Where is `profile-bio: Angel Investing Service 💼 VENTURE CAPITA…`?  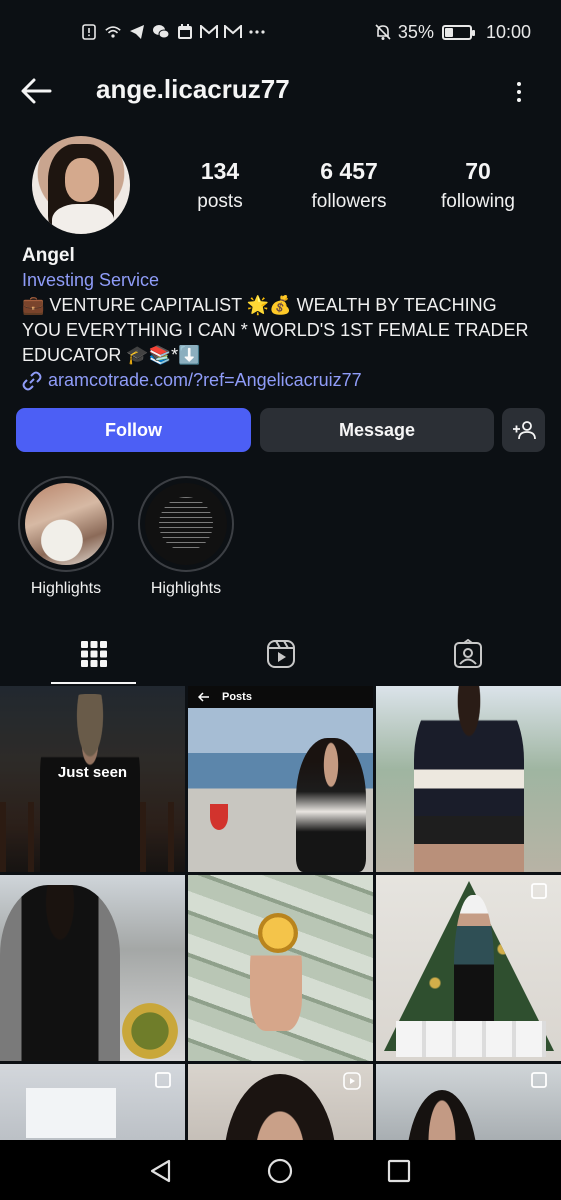 profile-bio: Angel Investing Service 💼 VENTURE CAPITA… is located at coordinates (282, 318).